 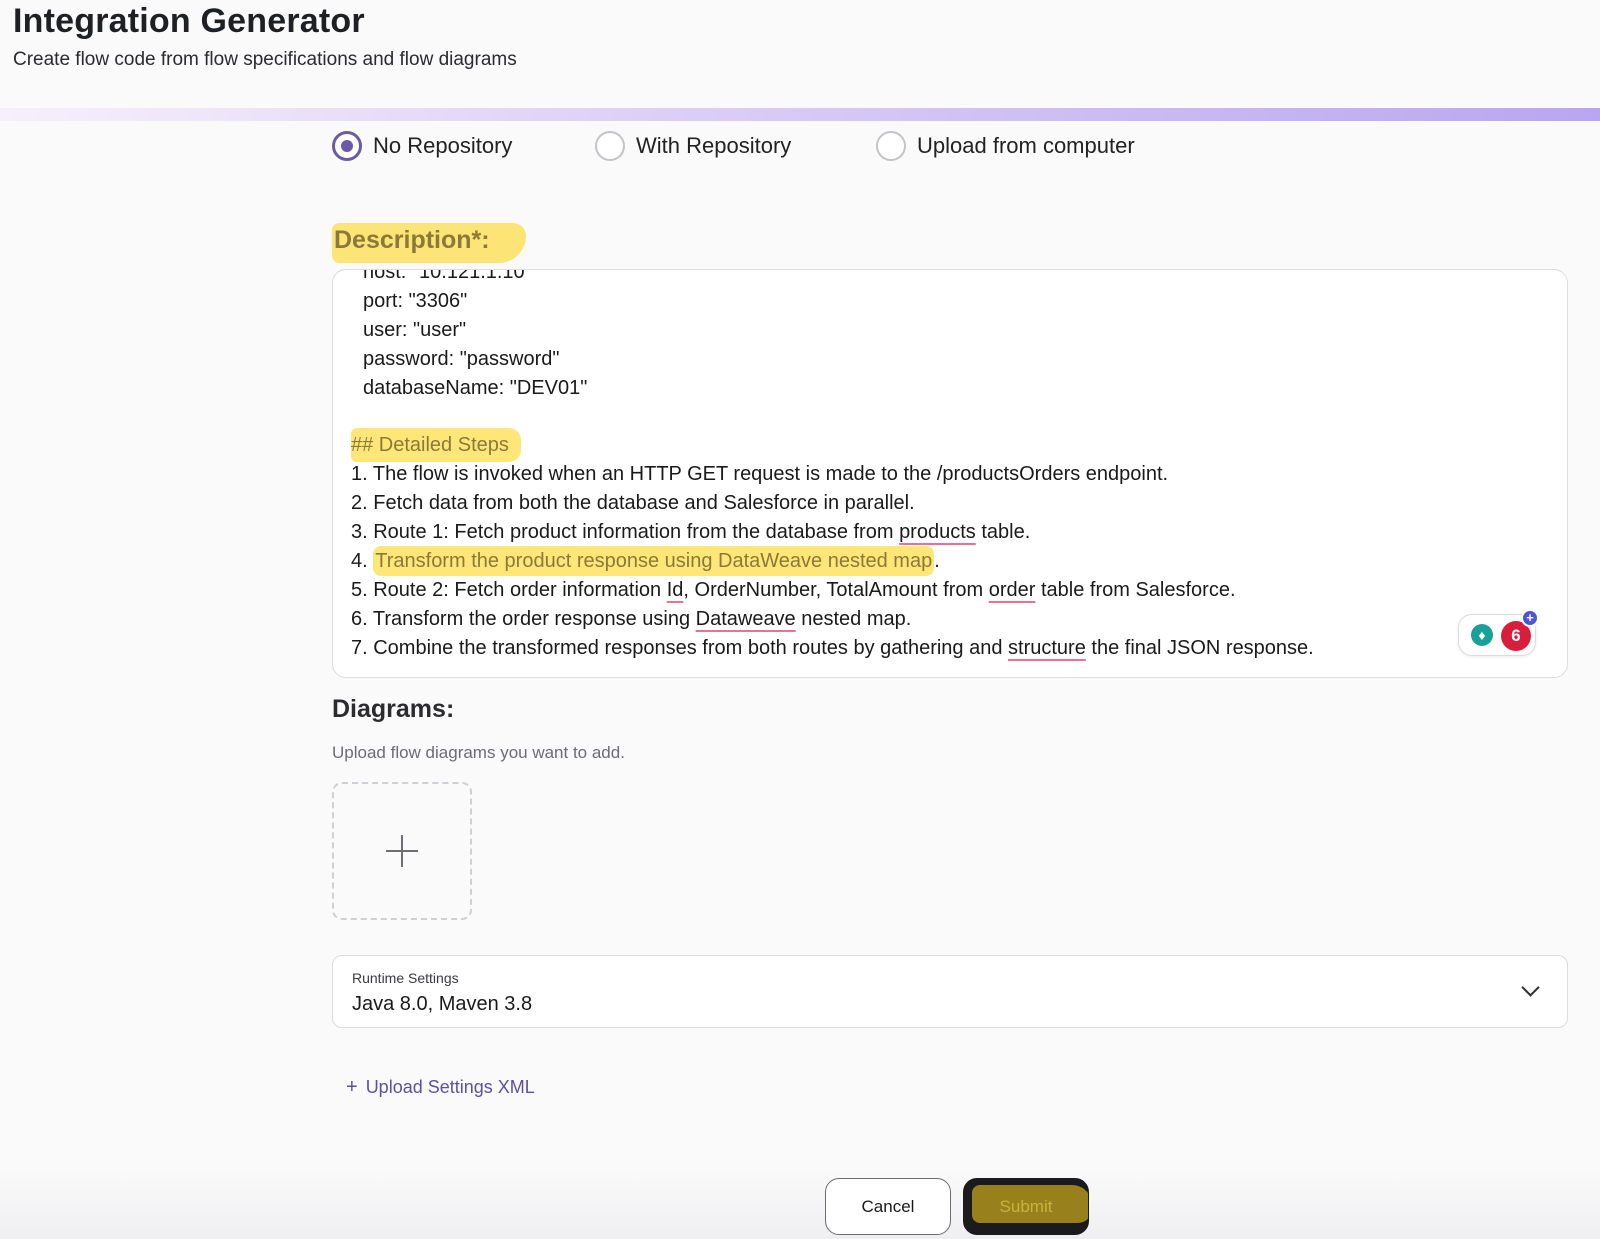 I want to click on radio-checked-icon, so click(x=347, y=146).